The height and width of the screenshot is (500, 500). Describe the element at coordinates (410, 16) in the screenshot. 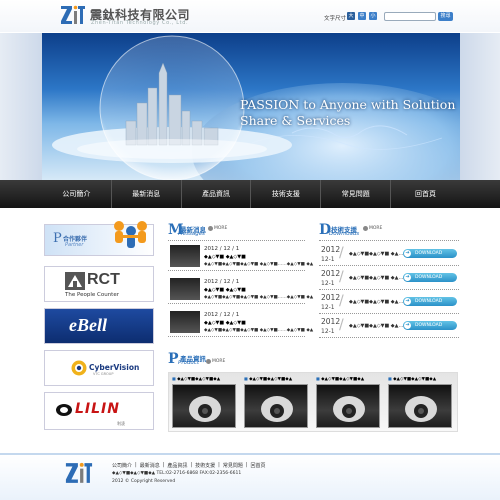

I see `search-input` at that location.